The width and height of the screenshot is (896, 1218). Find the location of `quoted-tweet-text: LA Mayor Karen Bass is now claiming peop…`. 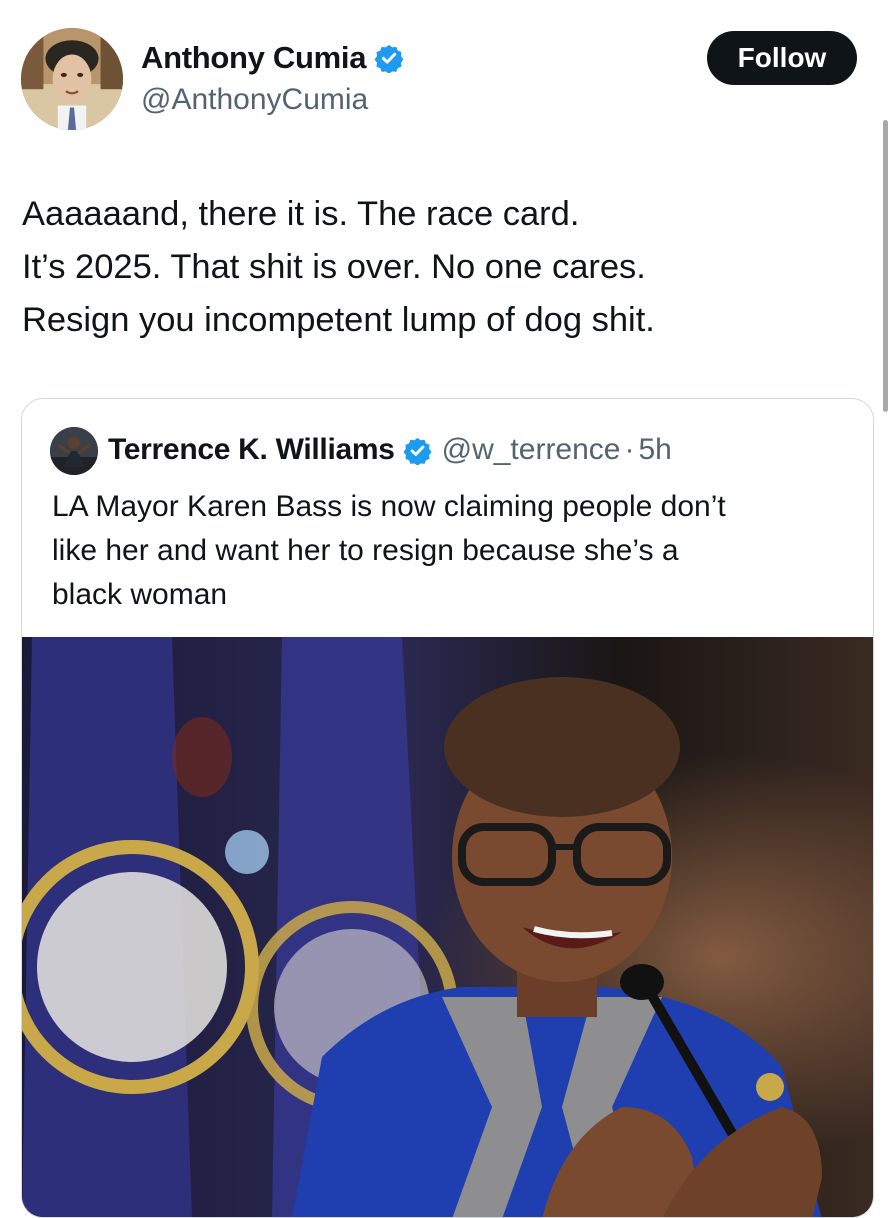

quoted-tweet-text: LA Mayor Karen Bass is now claiming peop… is located at coordinates (452, 551).